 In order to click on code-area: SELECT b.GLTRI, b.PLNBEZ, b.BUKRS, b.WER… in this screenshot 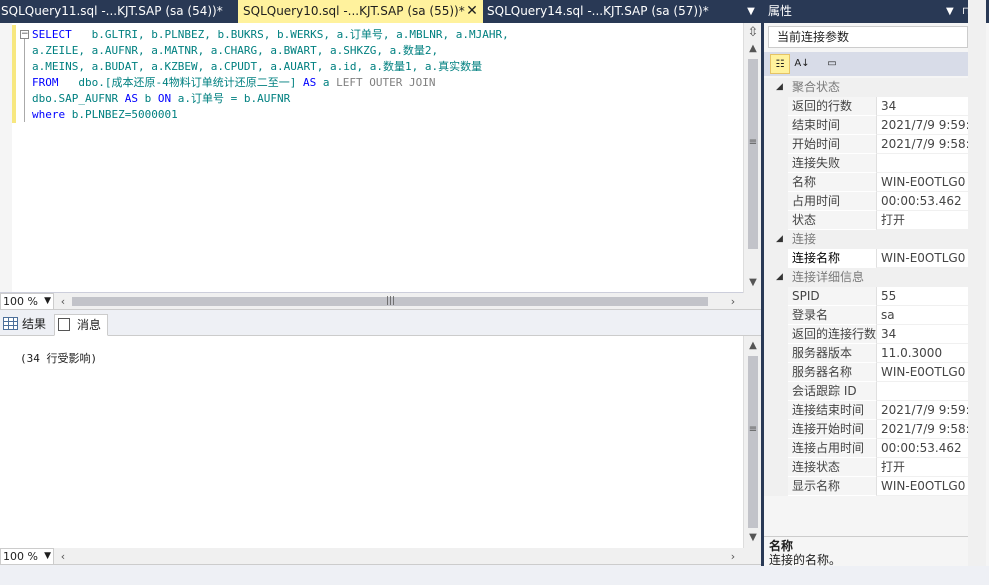, I will do `click(270, 75)`.